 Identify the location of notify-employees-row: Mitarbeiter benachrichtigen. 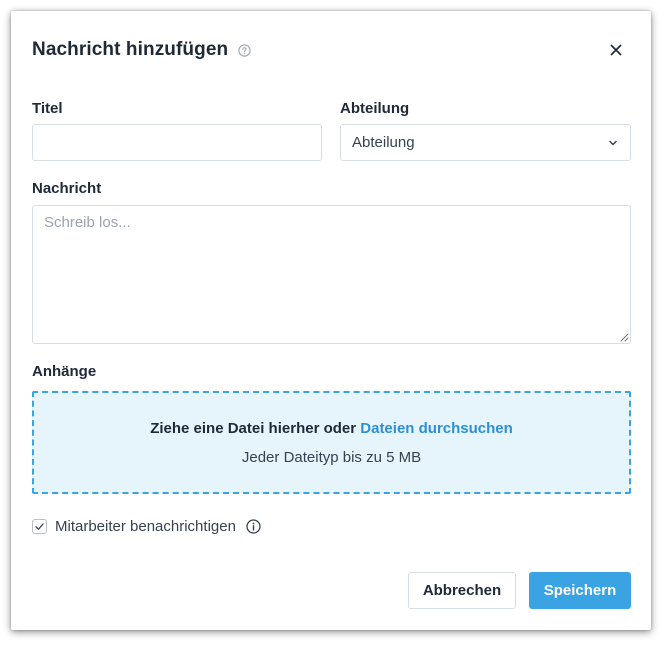
(146, 526).